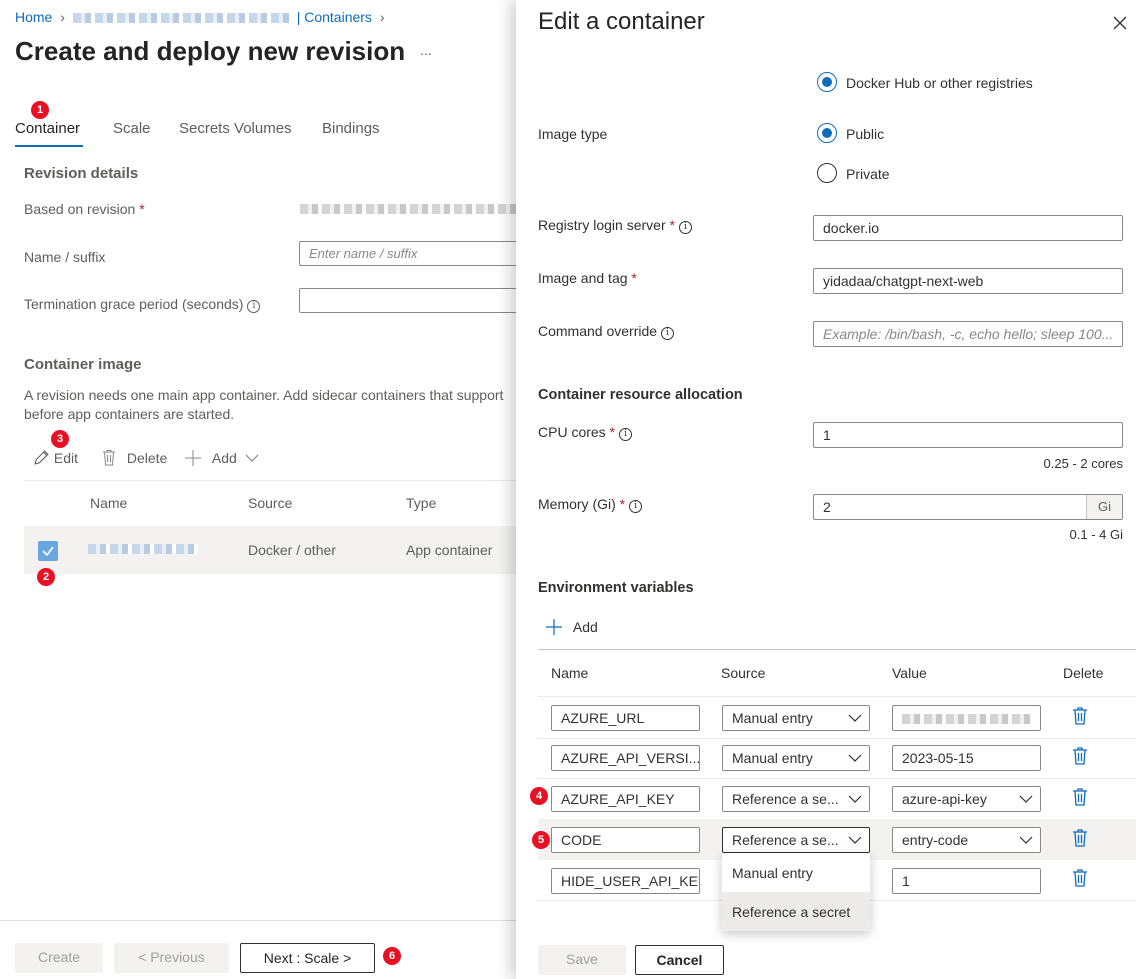 The width and height of the screenshot is (1136, 979). I want to click on env-vars-heading: Environment variables, so click(616, 588).